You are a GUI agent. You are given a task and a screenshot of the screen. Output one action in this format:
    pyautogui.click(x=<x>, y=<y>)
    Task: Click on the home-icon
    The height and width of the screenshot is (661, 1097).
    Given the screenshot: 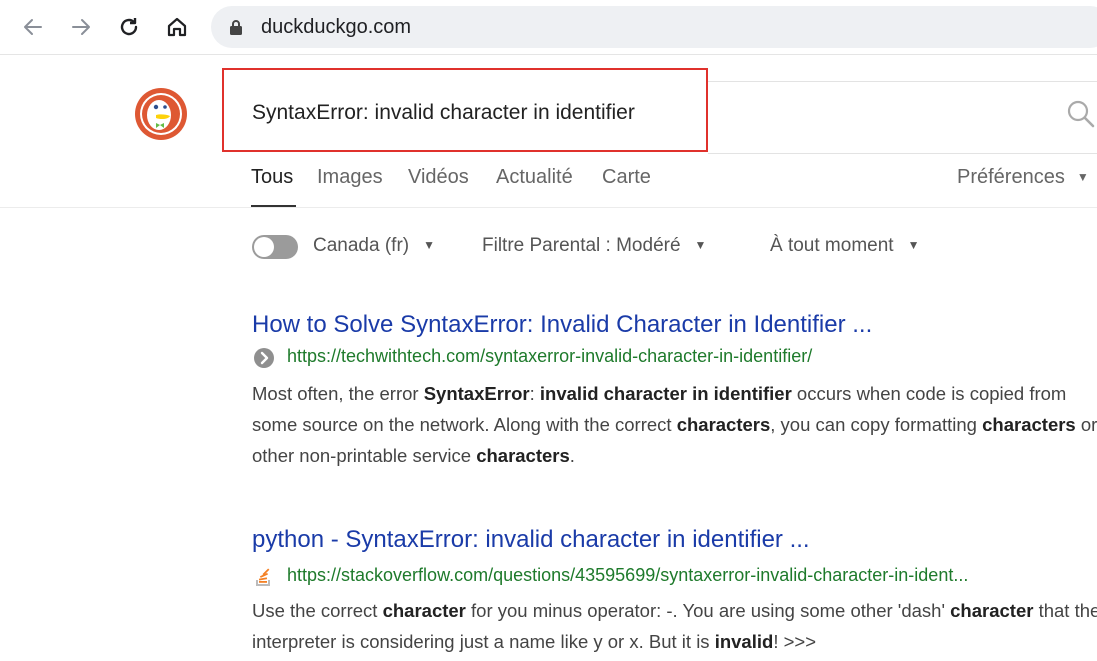 What is the action you would take?
    pyautogui.click(x=177, y=27)
    